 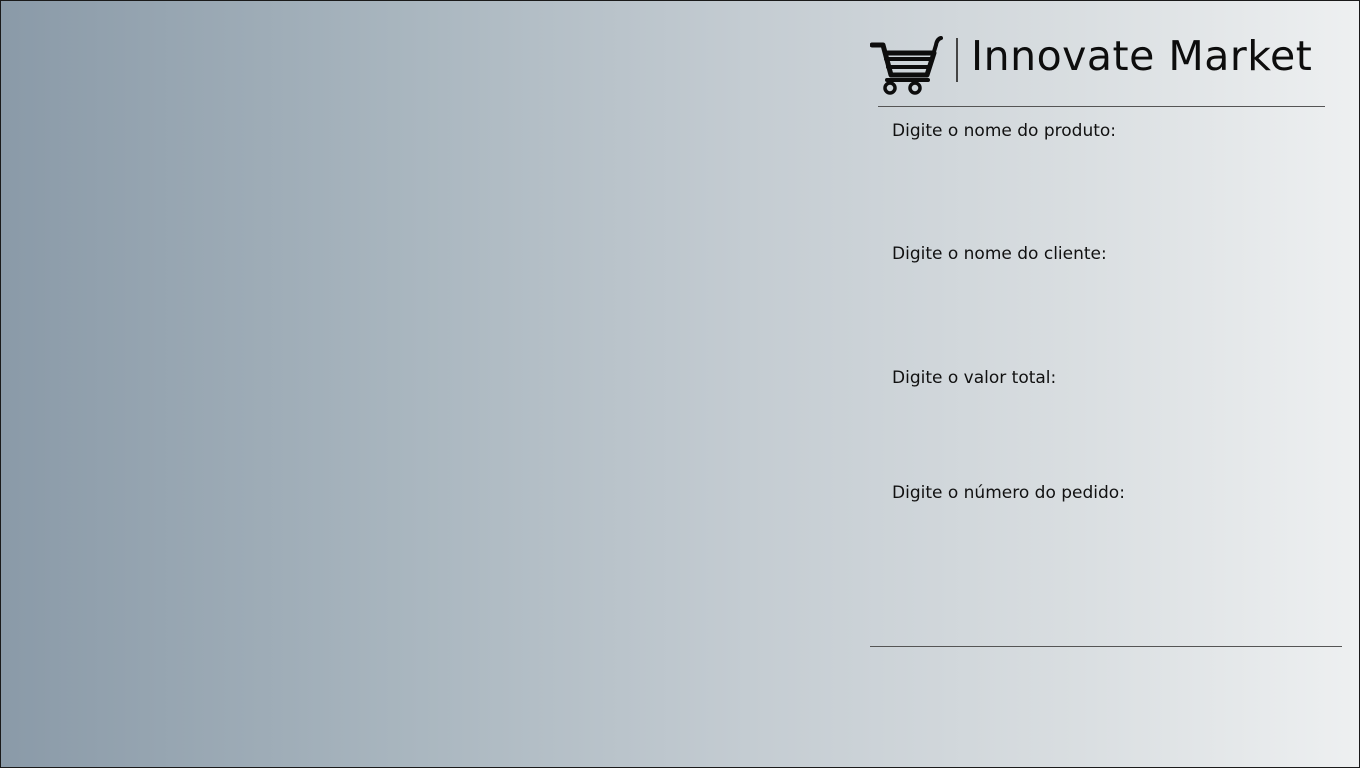 What do you see at coordinates (1004, 131) in the screenshot?
I see `product-name-label: Digite o nome do produto:` at bounding box center [1004, 131].